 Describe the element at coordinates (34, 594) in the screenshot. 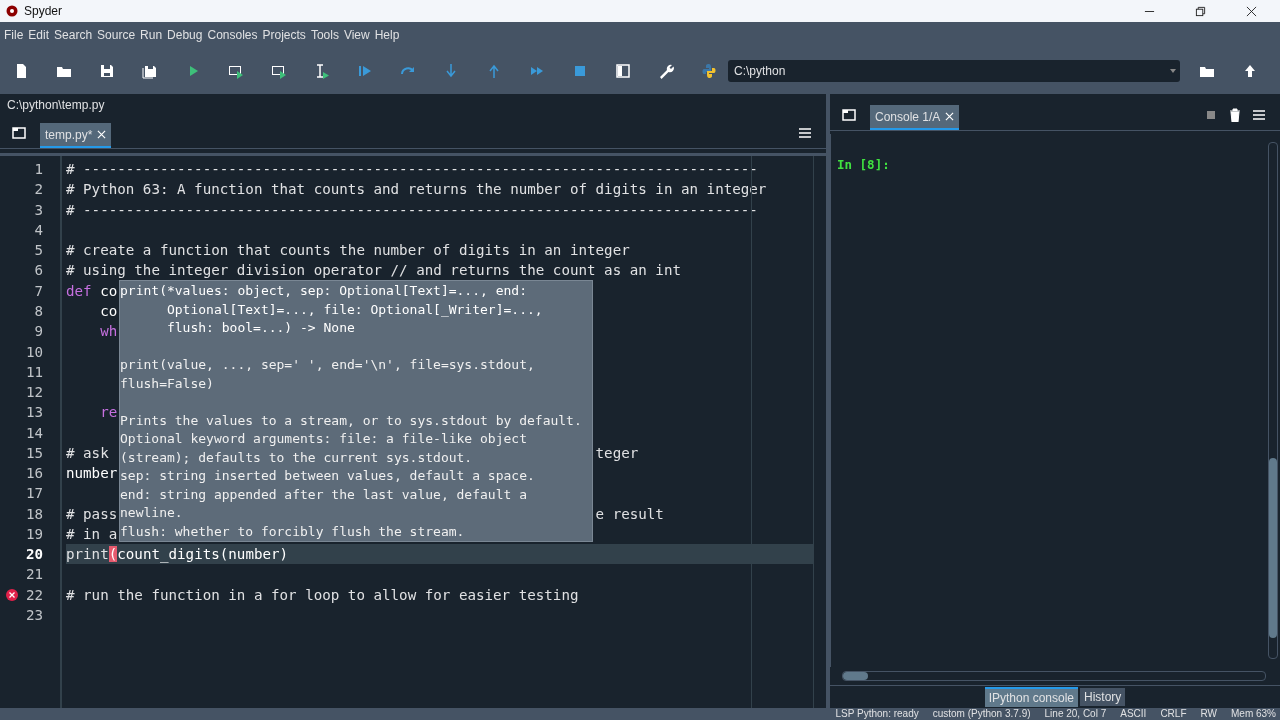

I see `line-number: 22` at that location.